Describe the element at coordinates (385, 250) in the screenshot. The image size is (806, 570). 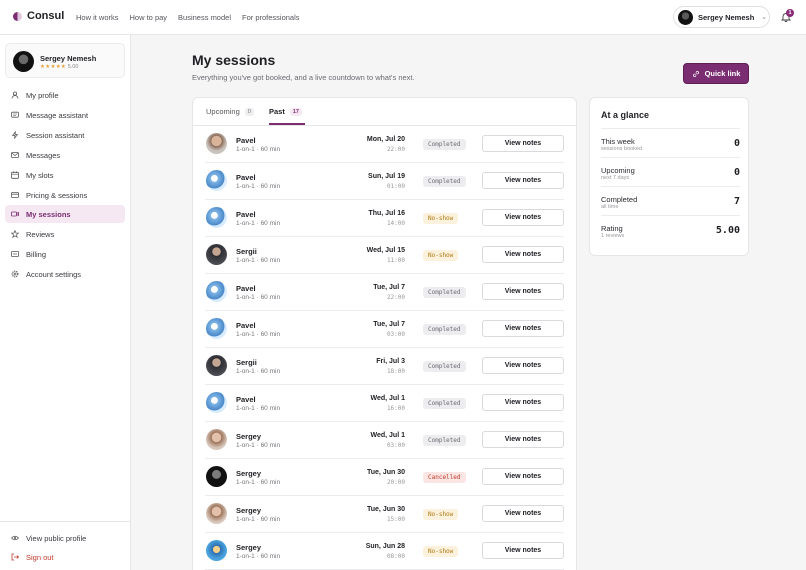
I see `session-date: Wed, Jul 15` at that location.